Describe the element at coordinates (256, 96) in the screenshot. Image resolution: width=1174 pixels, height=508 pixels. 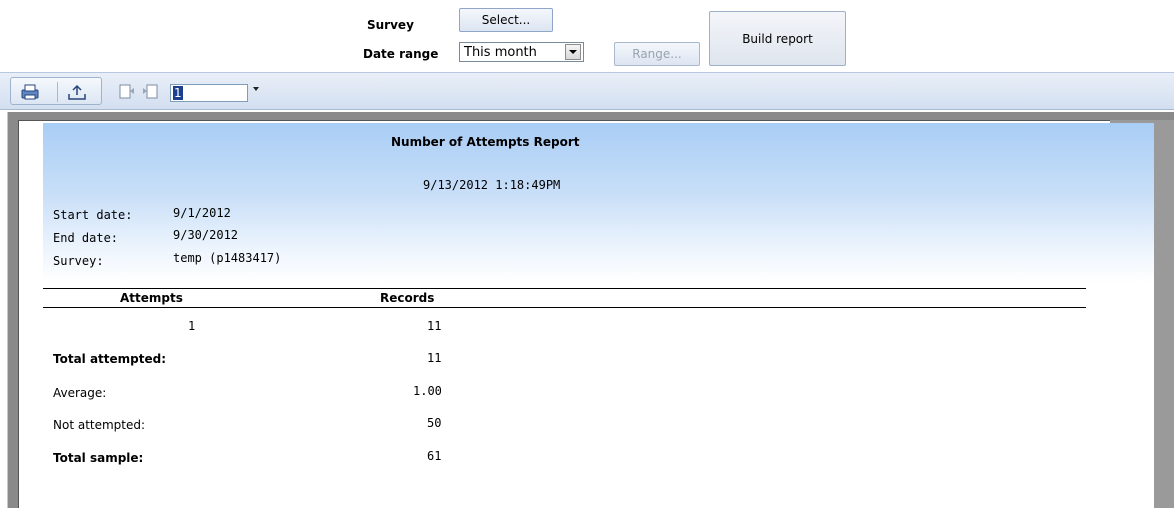
I see `page-dropdown-icon` at that location.